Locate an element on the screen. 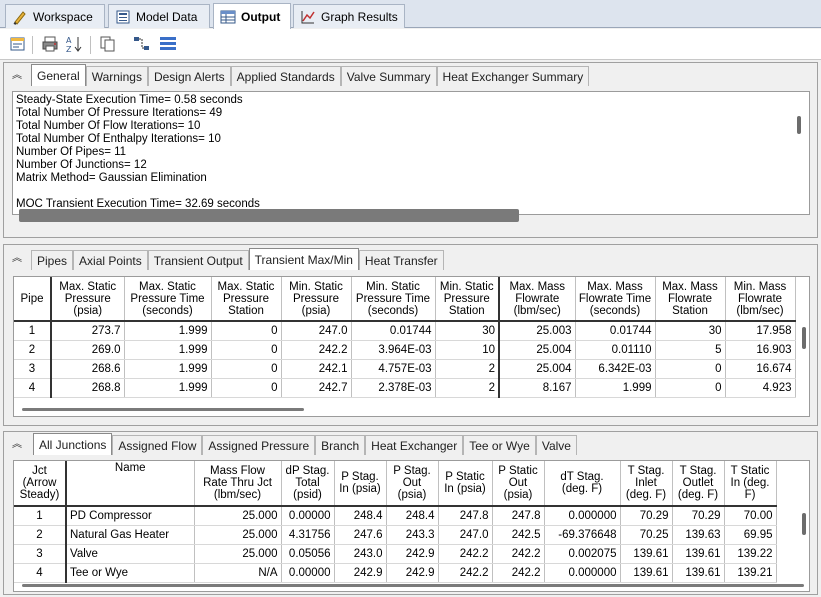  tab-all-junctions: All Junctions is located at coordinates (73, 444).